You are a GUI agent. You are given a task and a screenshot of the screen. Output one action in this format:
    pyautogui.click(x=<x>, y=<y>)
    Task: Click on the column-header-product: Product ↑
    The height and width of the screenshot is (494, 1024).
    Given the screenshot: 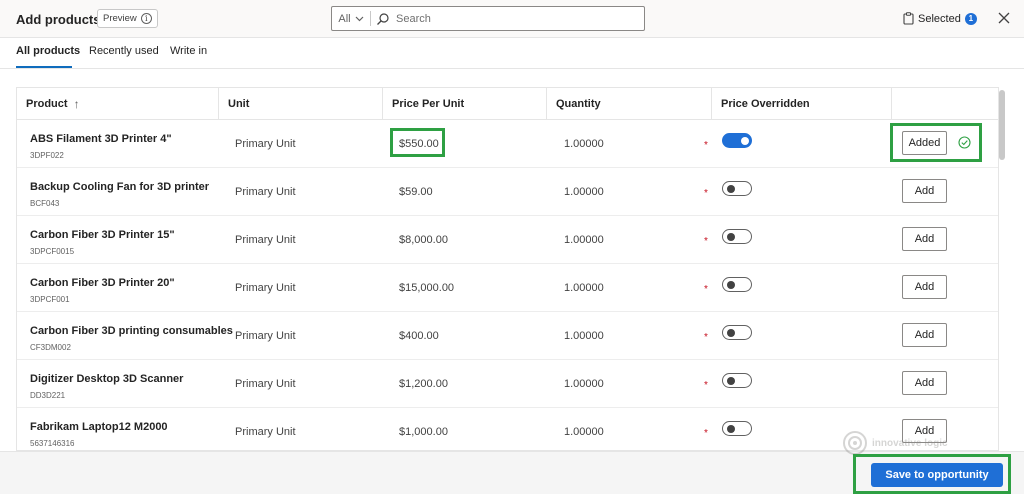 What is the action you would take?
    pyautogui.click(x=118, y=104)
    